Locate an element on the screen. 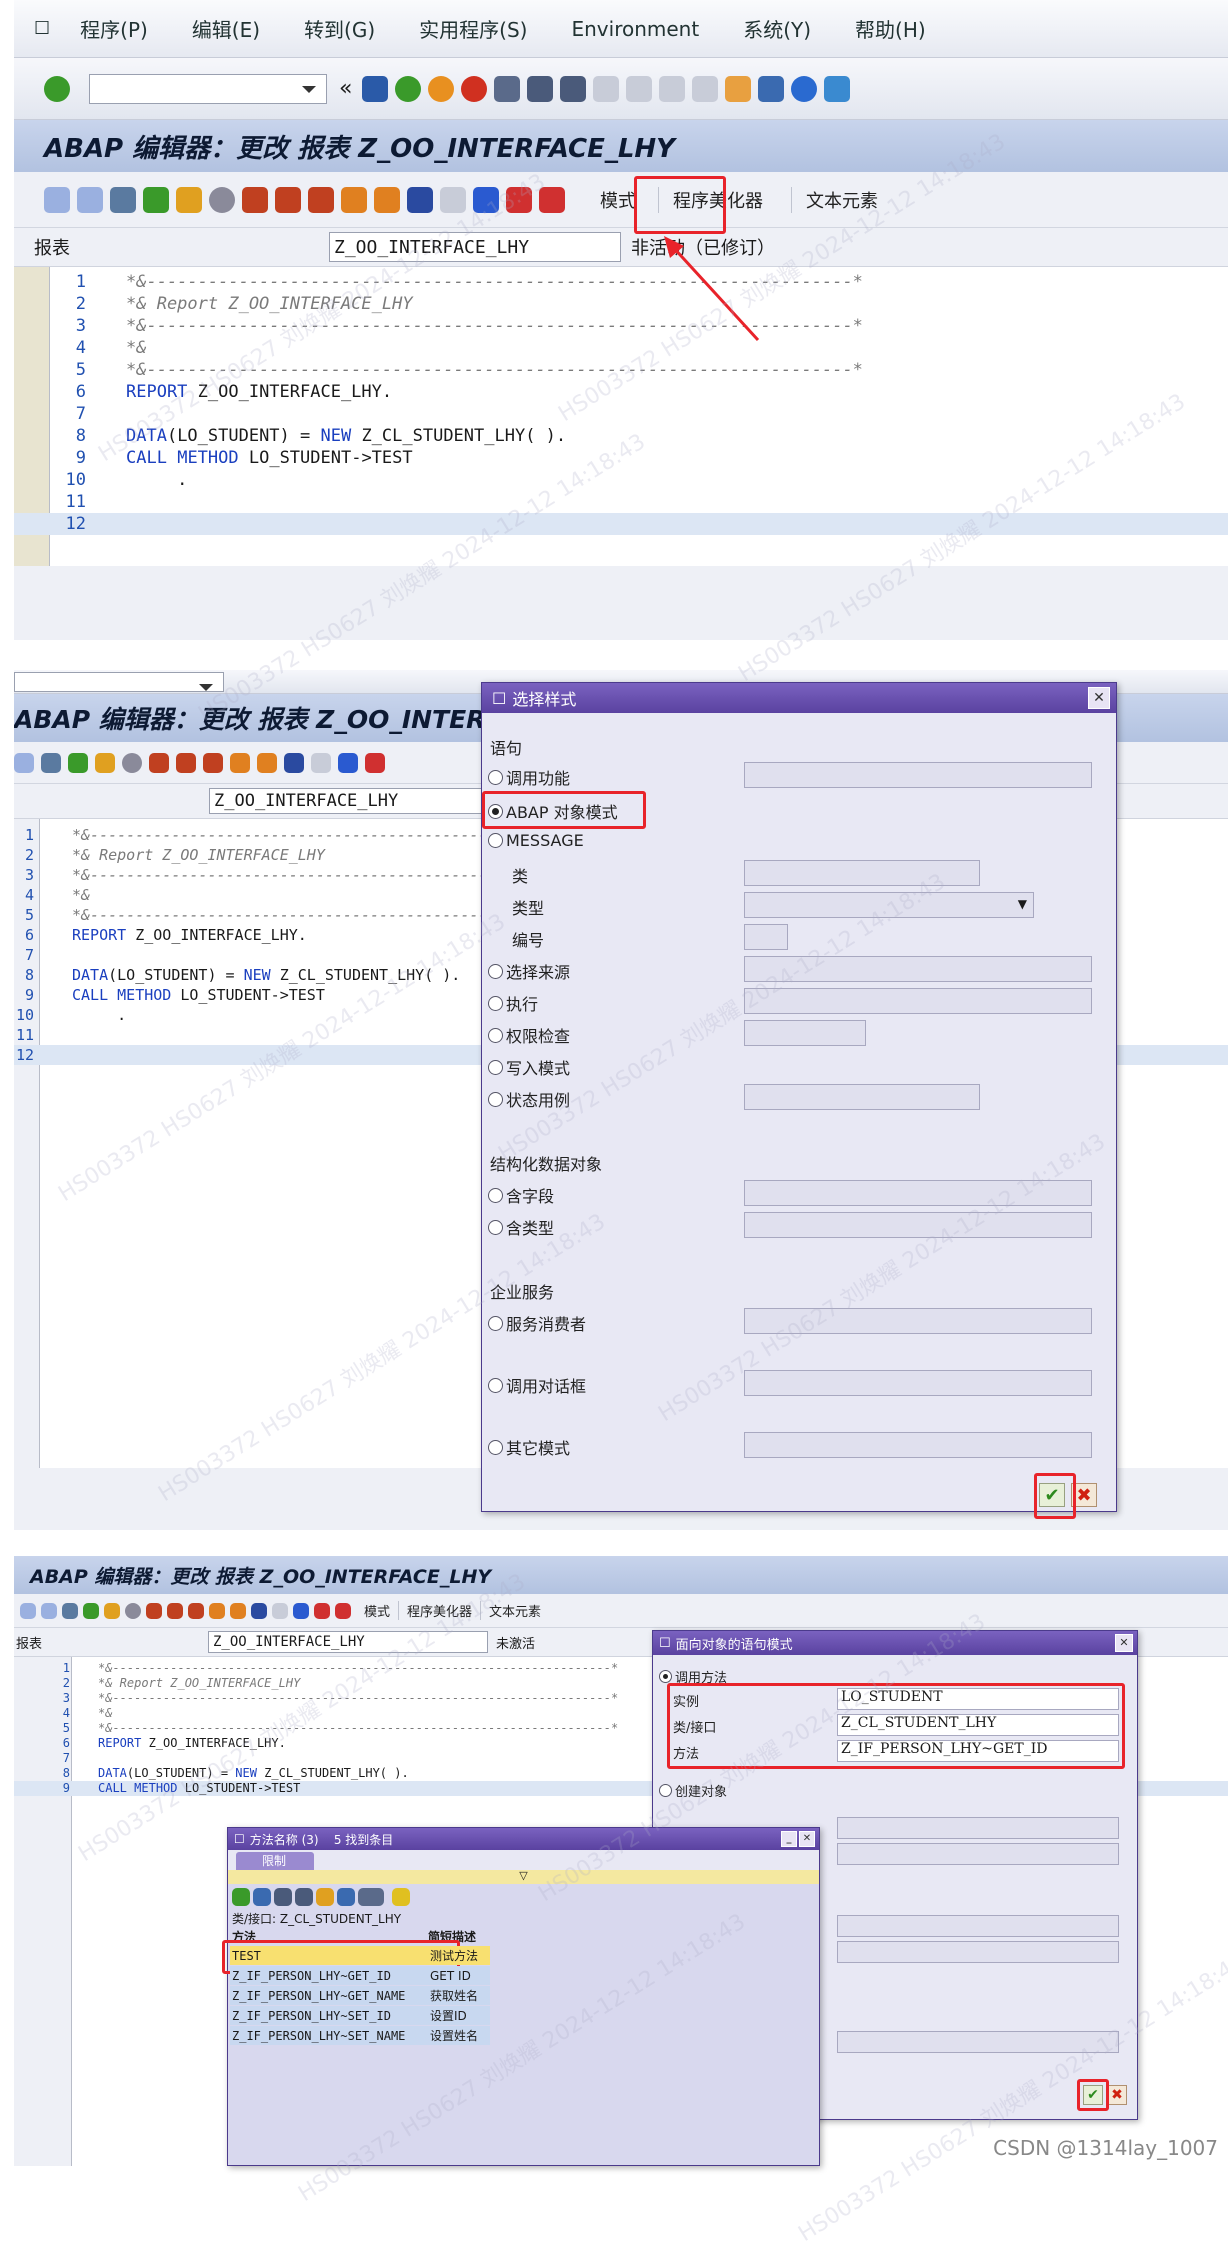 The width and height of the screenshot is (1228, 2248). radio-opt-select-from: 选择来源 is located at coordinates (529, 971).